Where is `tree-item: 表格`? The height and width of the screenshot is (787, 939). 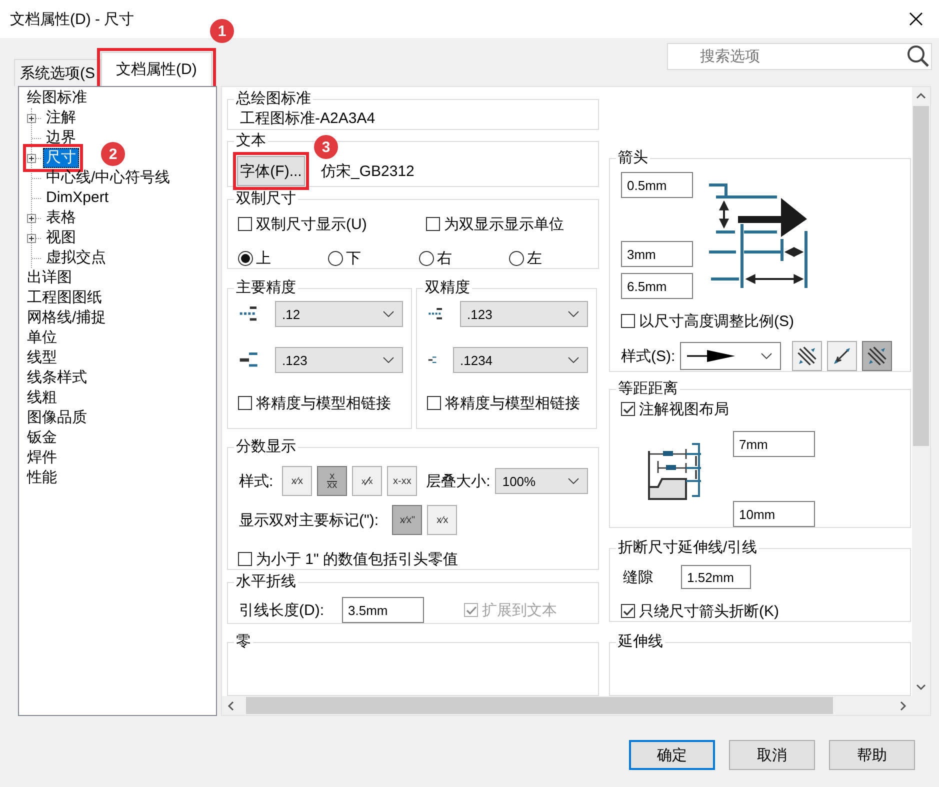
tree-item: 表格 is located at coordinates (61, 218).